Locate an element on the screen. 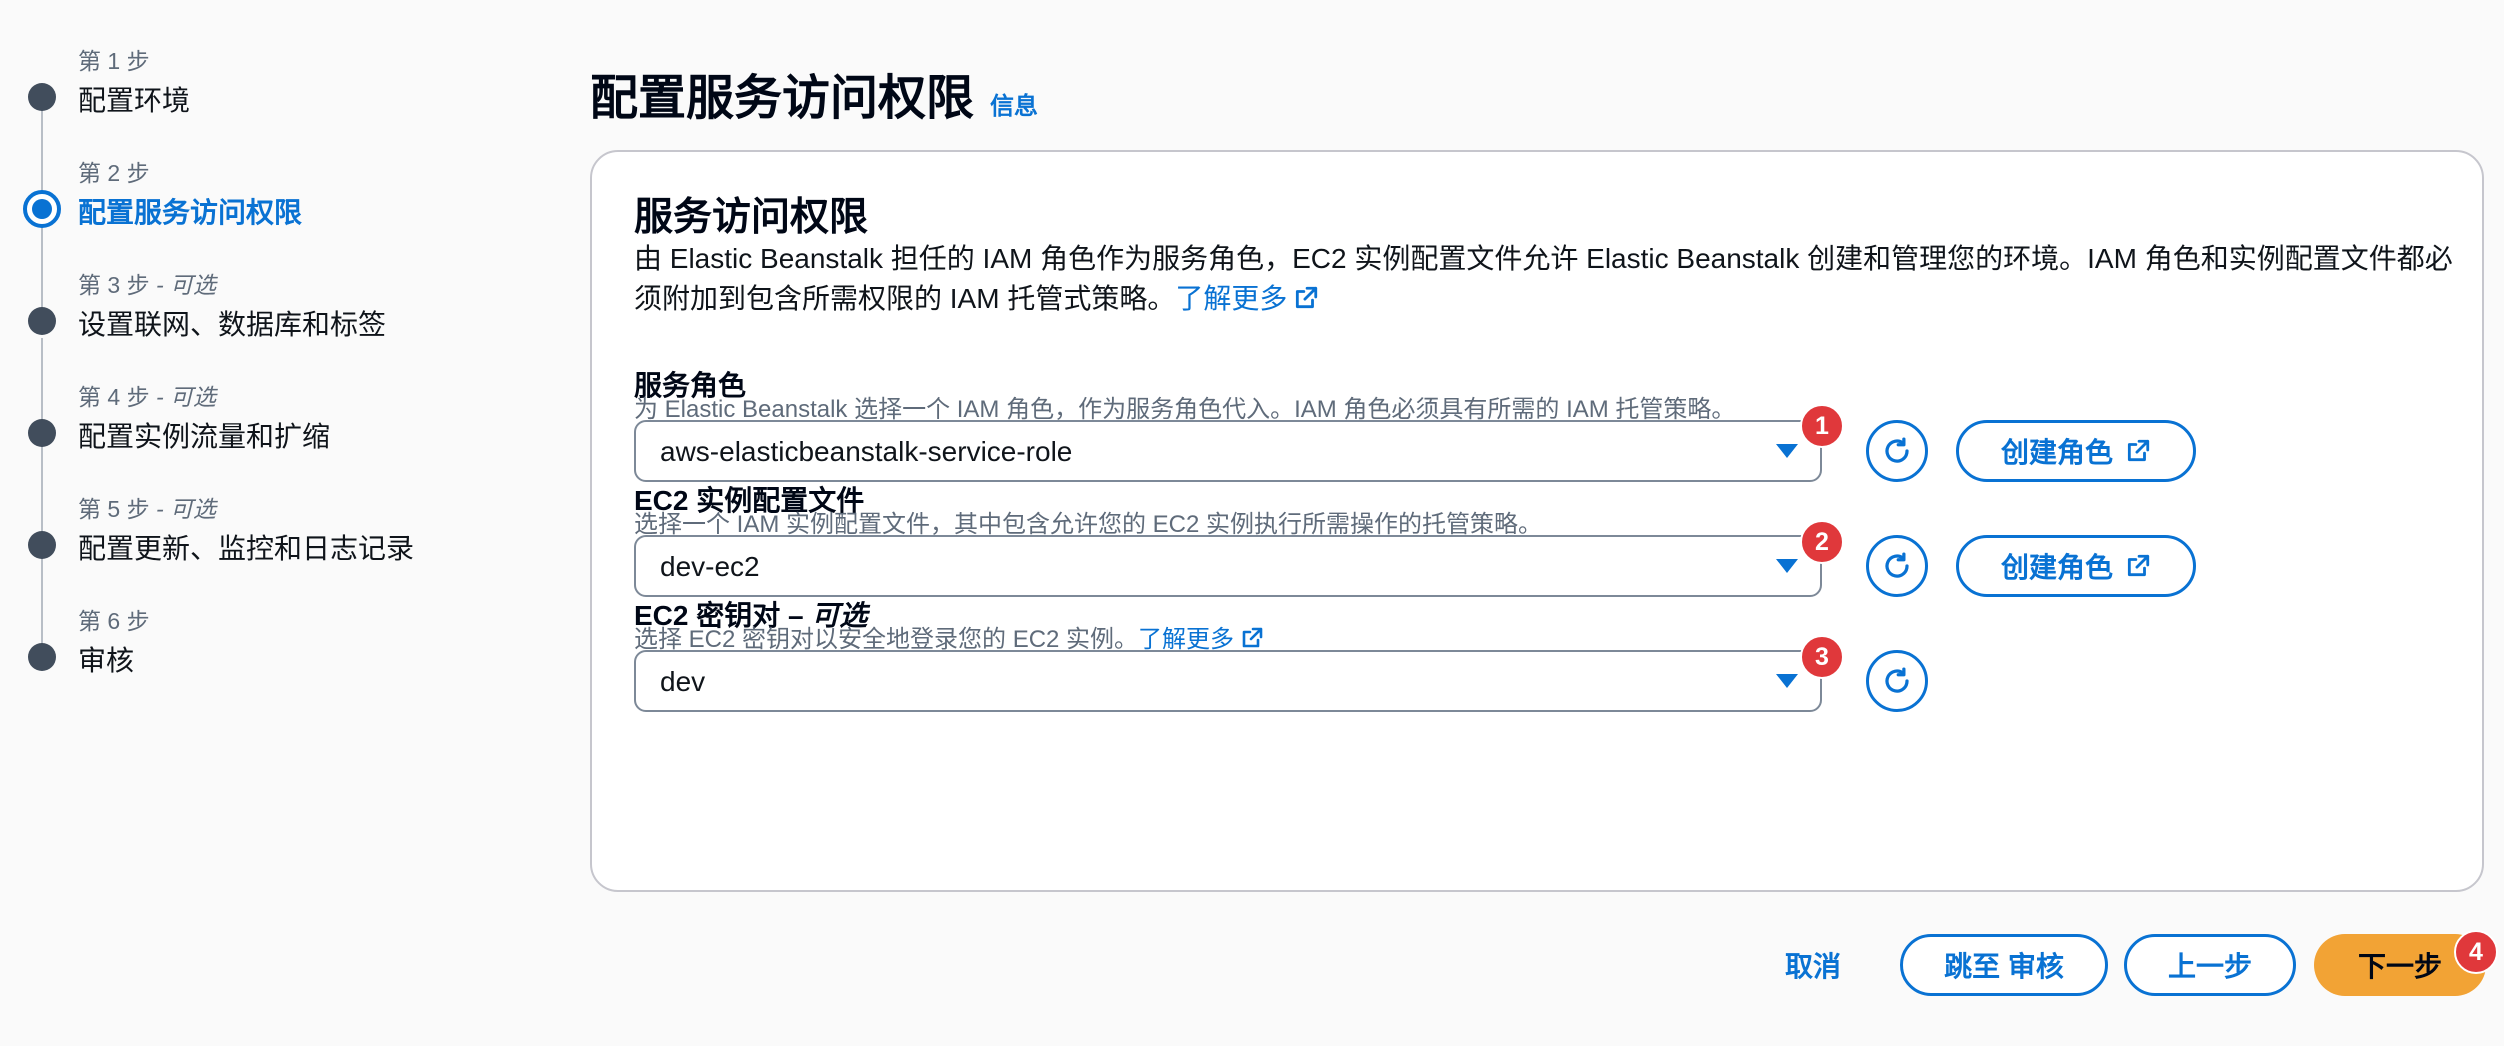 The width and height of the screenshot is (2504, 1046). wizard-step-label: 审核 is located at coordinates (106, 660).